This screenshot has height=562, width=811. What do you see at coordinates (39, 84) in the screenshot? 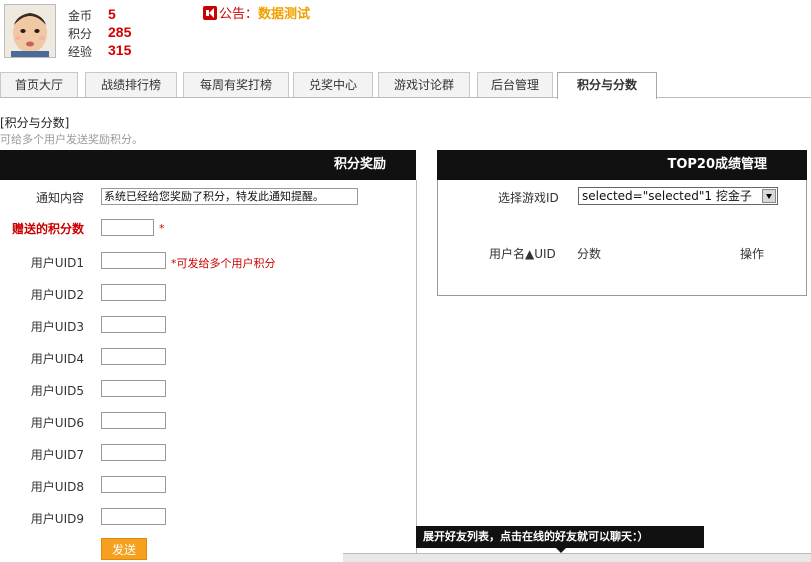
I see `tab-home-hall: 首页大厅` at bounding box center [39, 84].